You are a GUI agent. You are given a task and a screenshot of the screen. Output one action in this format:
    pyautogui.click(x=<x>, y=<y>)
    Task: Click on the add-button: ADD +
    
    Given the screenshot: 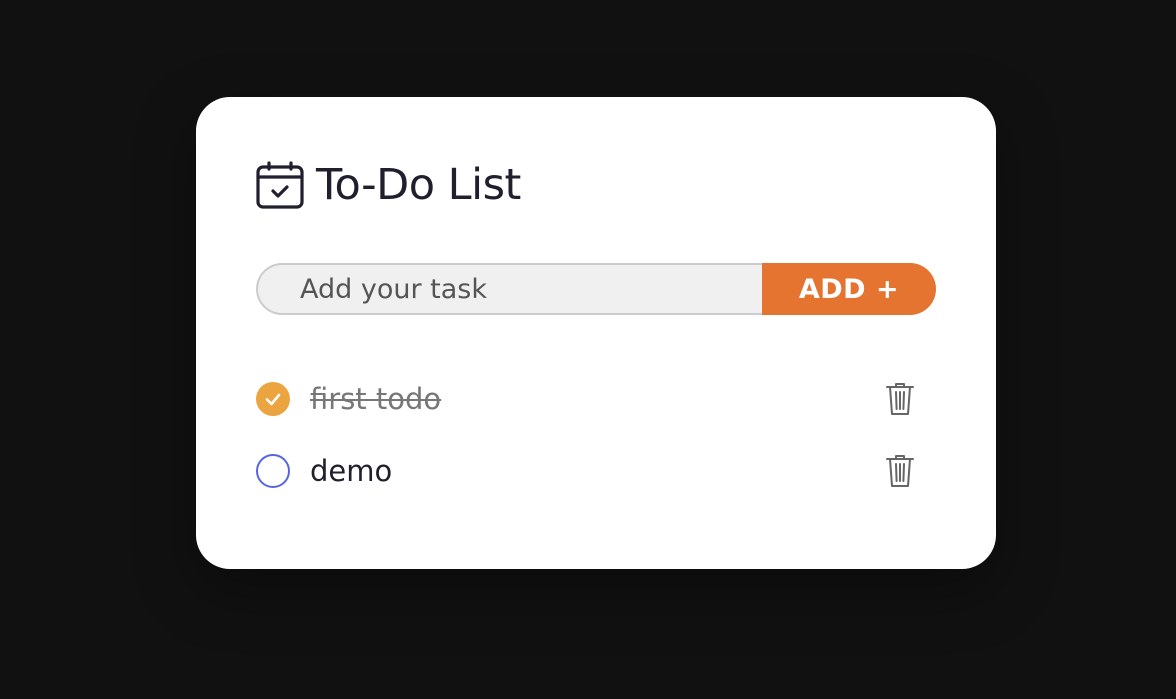 What is the action you would take?
    pyautogui.click(x=849, y=289)
    